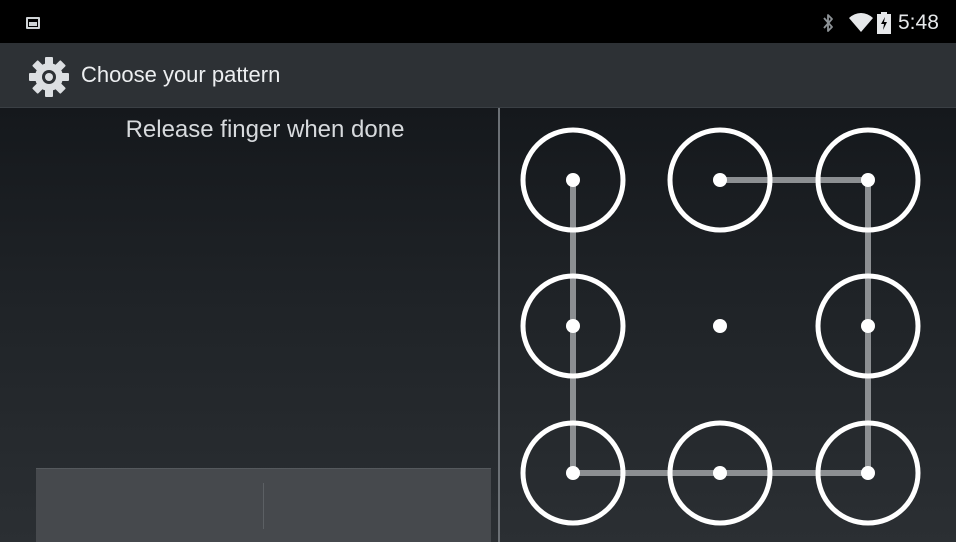 The image size is (956, 542). Describe the element at coordinates (33, 23) in the screenshot. I see `picture-notification-icon` at that location.